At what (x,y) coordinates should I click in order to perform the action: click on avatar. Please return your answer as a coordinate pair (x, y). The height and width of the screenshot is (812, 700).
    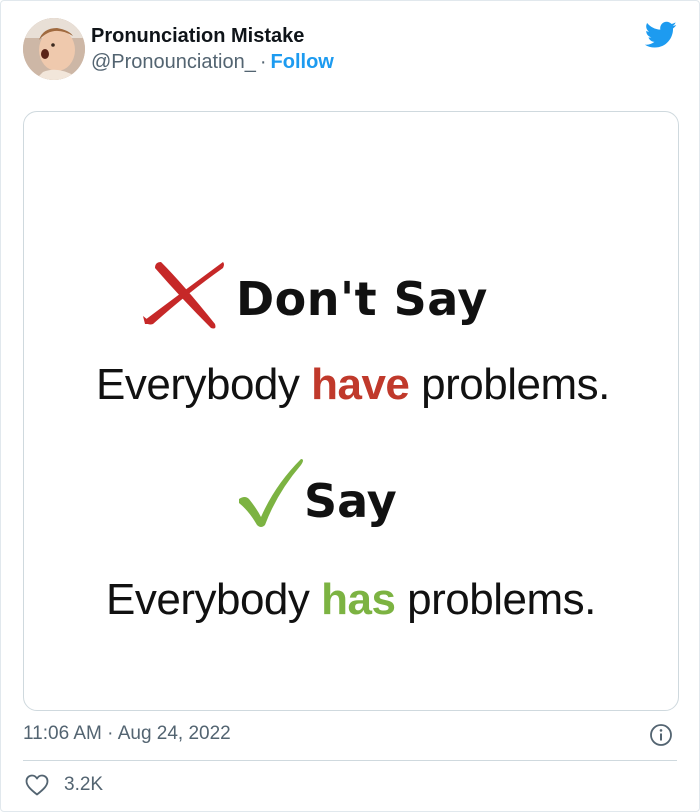
    Looking at the image, I should click on (54, 49).